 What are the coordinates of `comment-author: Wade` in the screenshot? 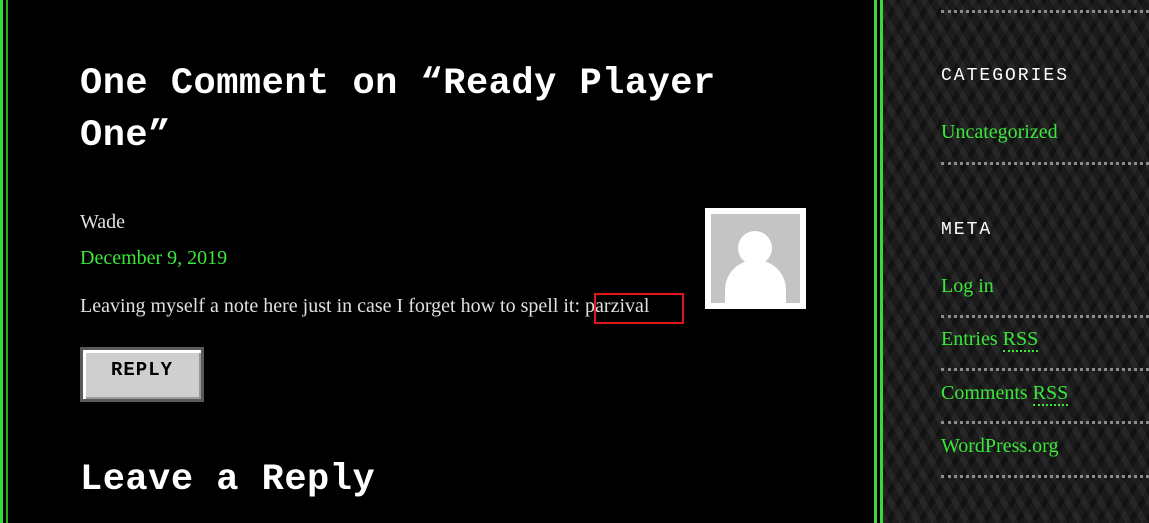 It's located at (103, 222).